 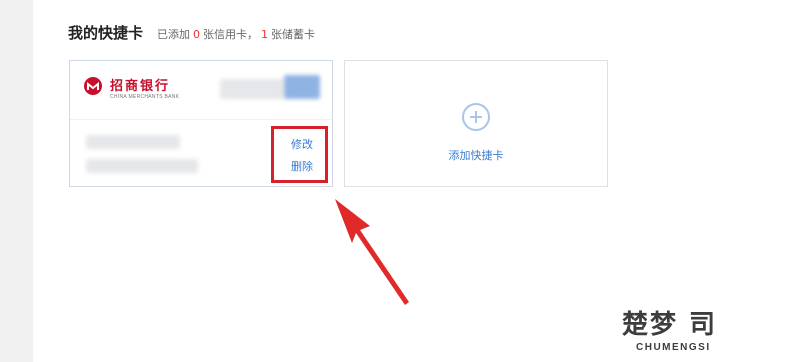 I want to click on bank-logo-icon, so click(x=93, y=86).